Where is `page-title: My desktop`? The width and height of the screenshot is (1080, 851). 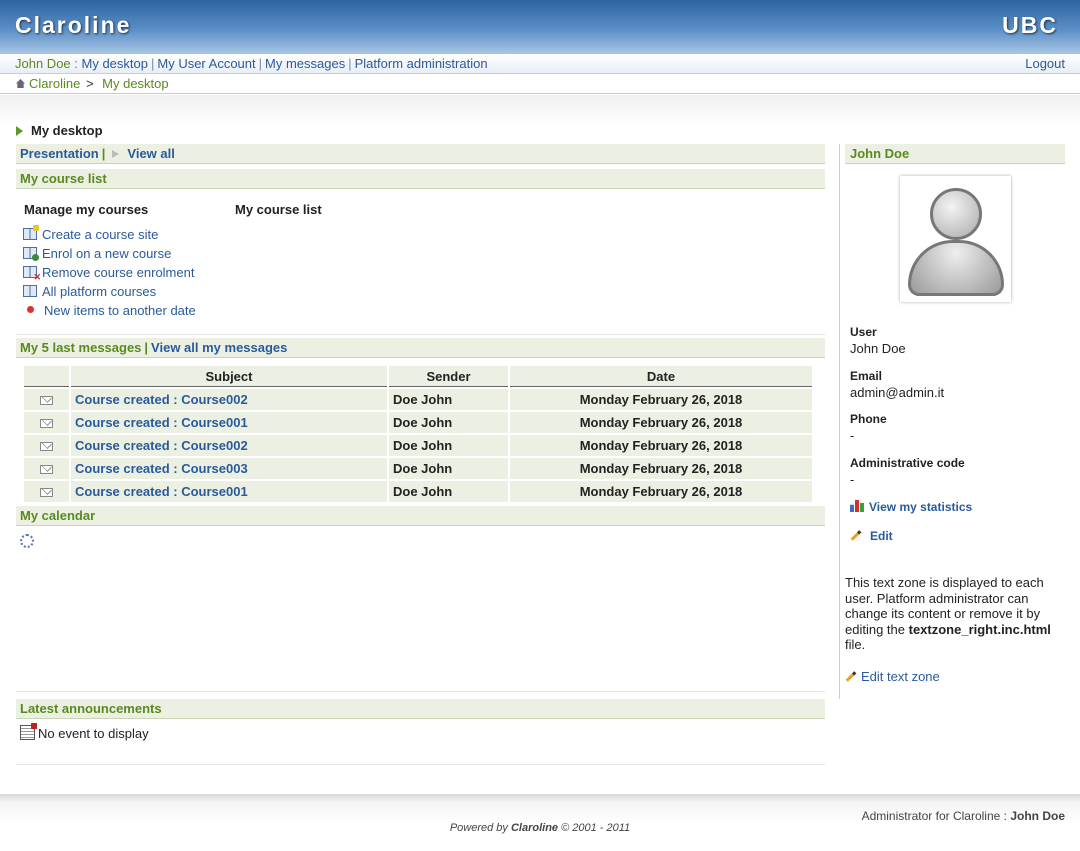 page-title: My desktop is located at coordinates (59, 130).